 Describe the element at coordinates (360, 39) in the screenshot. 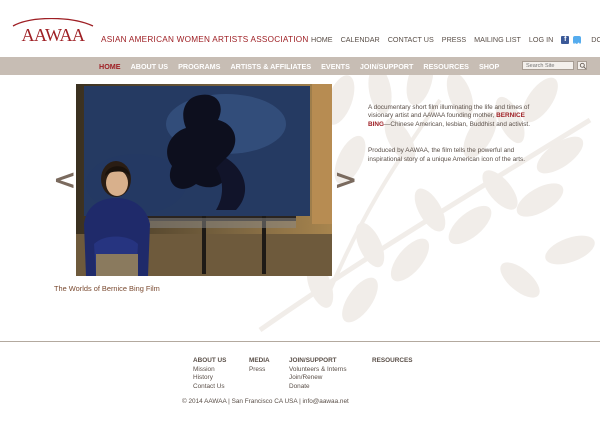

I see `top-link-calendar: CALENDAR` at that location.